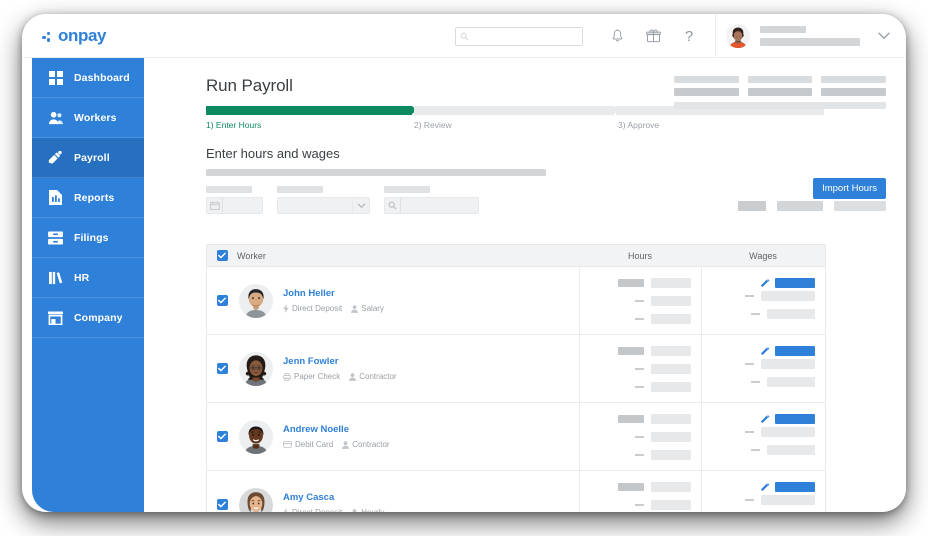 The image size is (928, 536). I want to click on brand-name: onpay, so click(82, 35).